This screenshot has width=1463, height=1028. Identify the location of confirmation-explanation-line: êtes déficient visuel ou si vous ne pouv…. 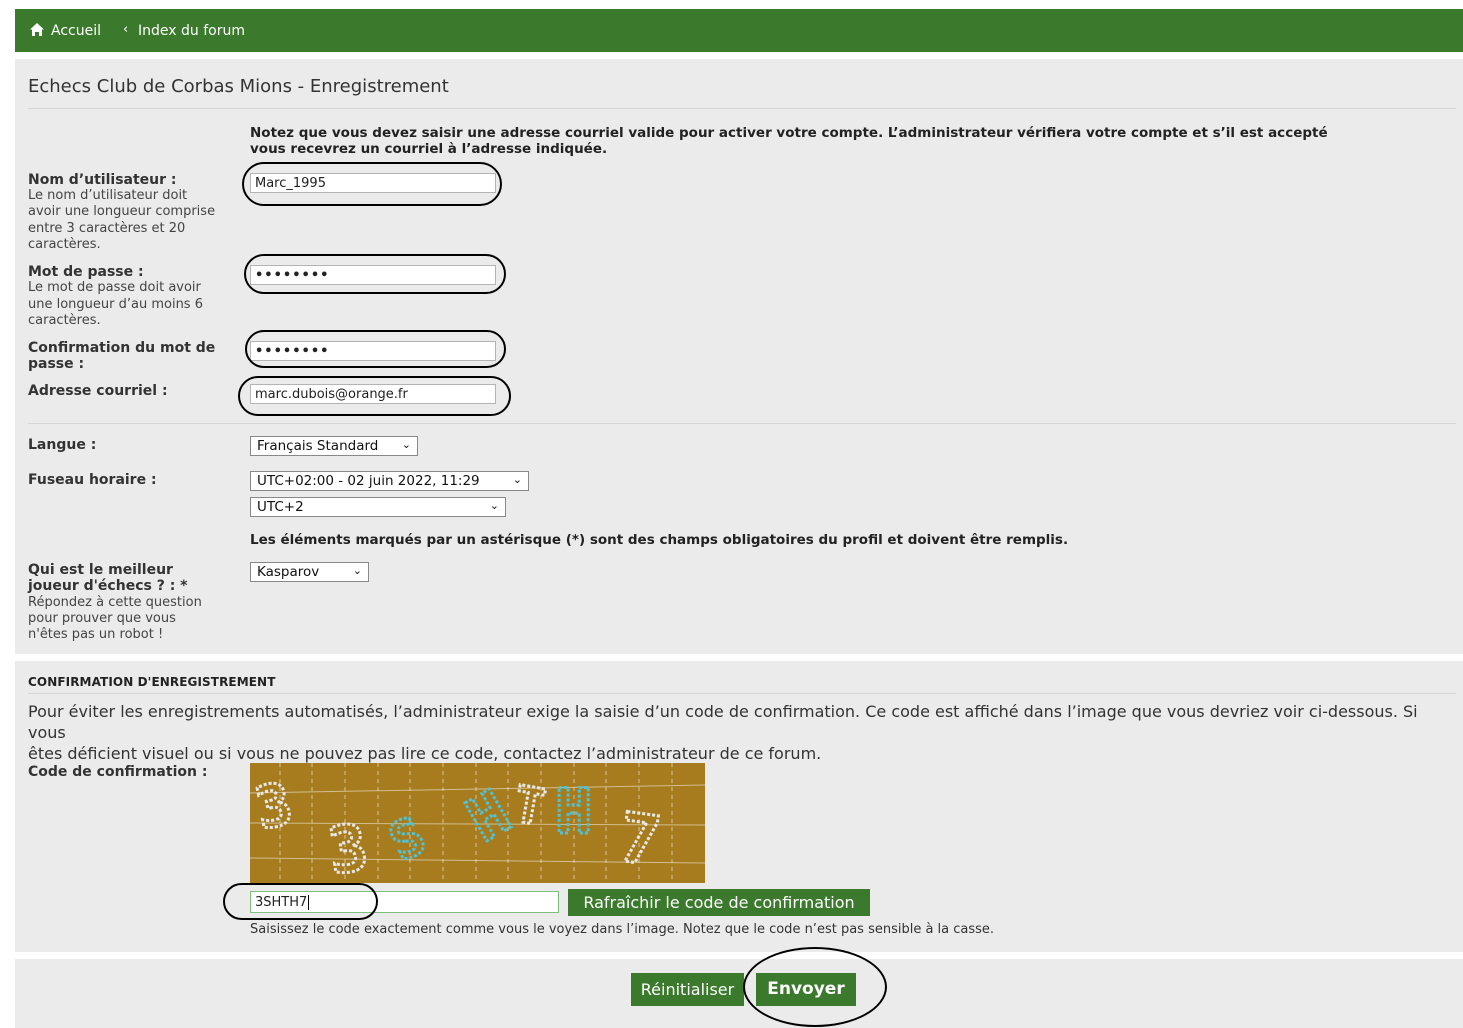
(425, 753).